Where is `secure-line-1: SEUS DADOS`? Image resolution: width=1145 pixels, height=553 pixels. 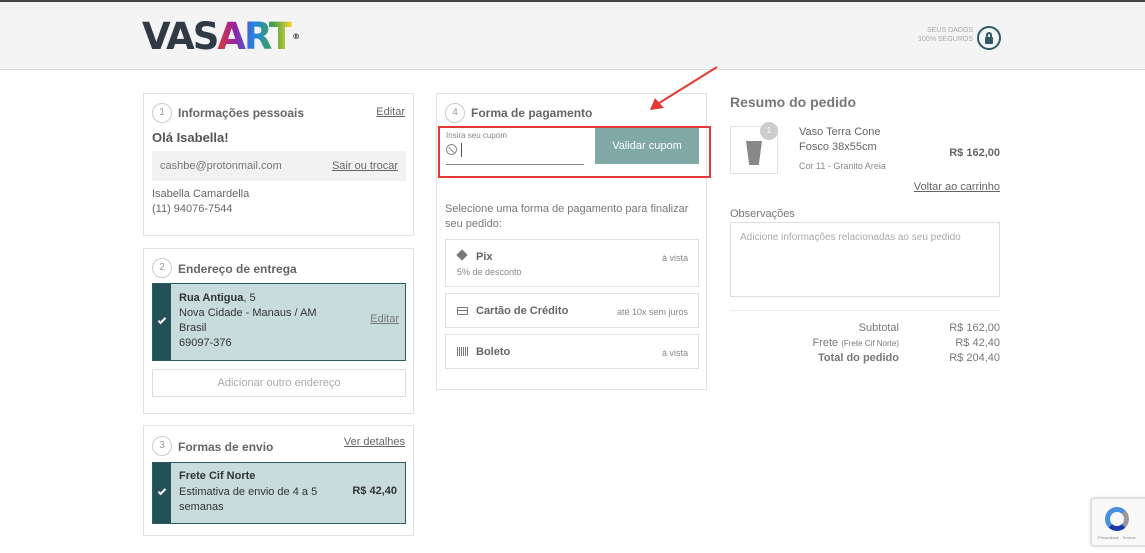
secure-line-1: SEUS DADOS is located at coordinates (950, 30).